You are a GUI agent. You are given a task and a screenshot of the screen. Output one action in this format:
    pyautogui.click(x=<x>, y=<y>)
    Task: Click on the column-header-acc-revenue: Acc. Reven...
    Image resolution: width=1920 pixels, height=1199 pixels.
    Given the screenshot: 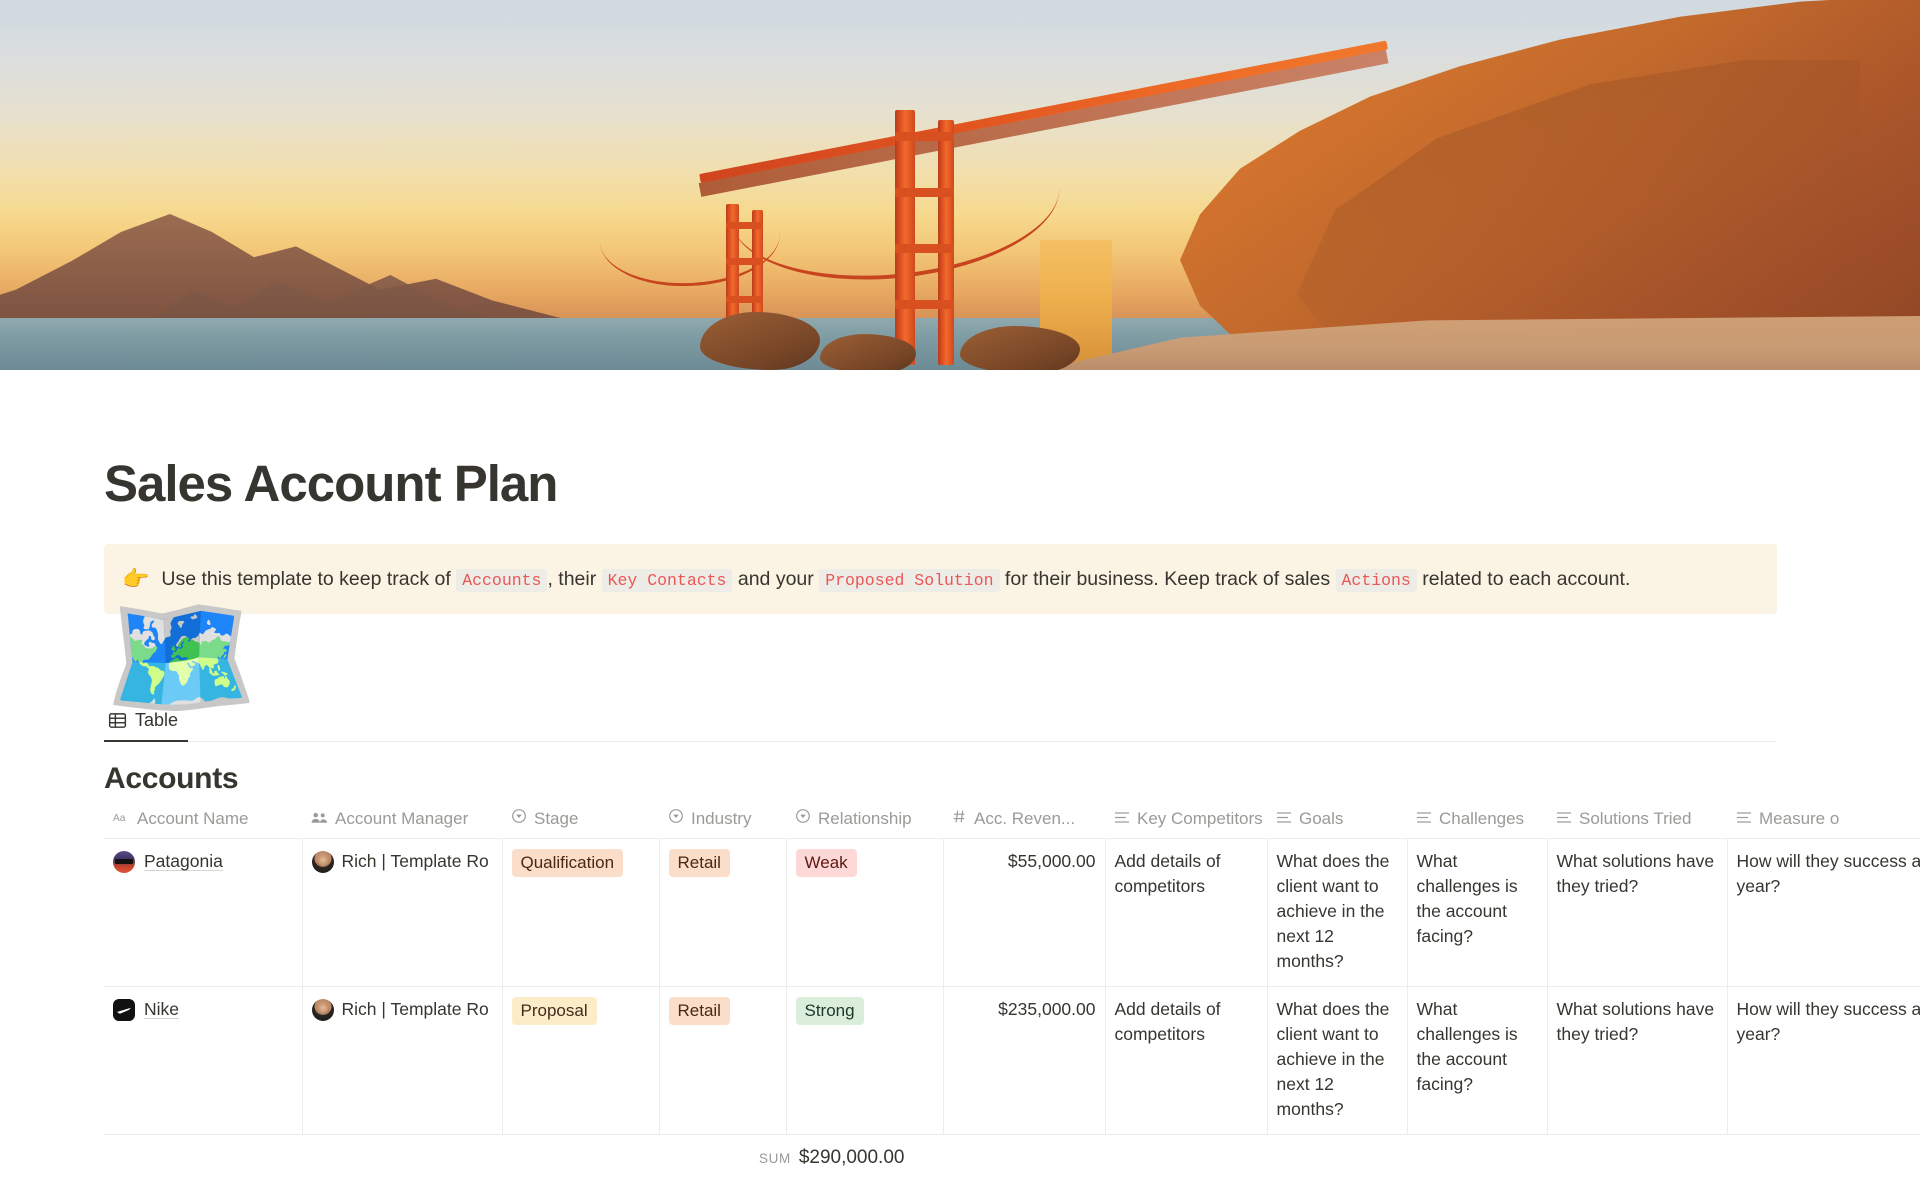 What is the action you would take?
    pyautogui.click(x=1024, y=823)
    